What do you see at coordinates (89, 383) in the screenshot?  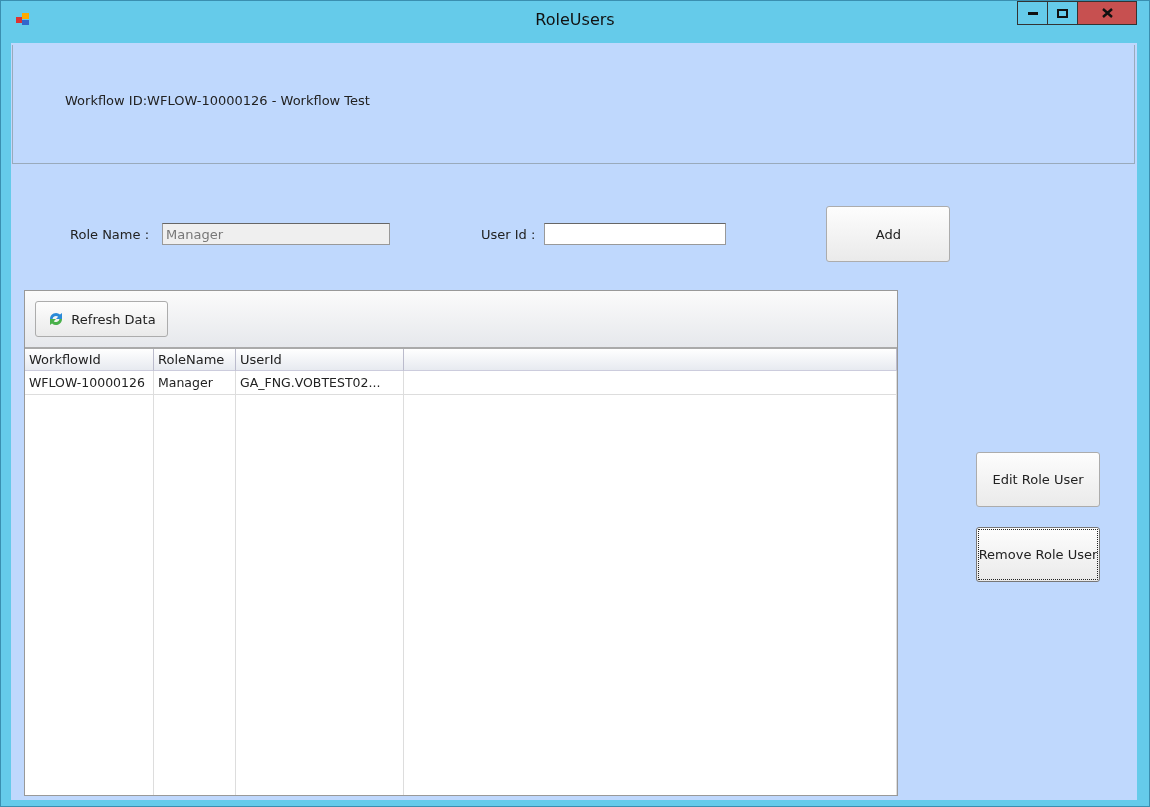 I see `table-cell: WFLOW-10000126` at bounding box center [89, 383].